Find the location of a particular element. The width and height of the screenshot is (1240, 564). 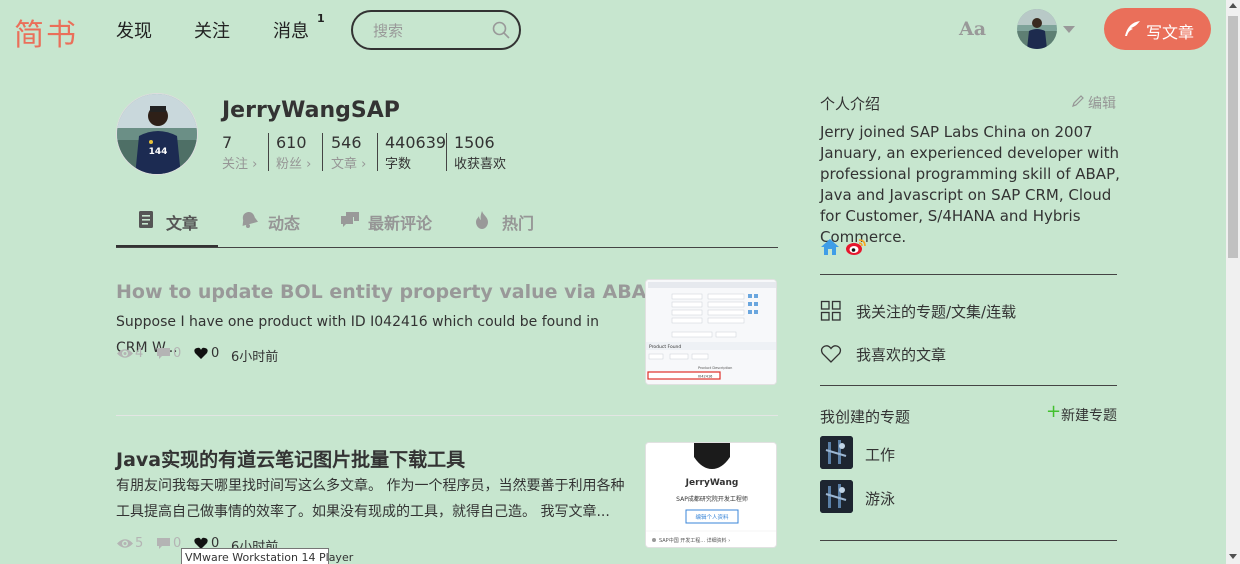

scroll-up-arrow-icon is located at coordinates (1233, 5).